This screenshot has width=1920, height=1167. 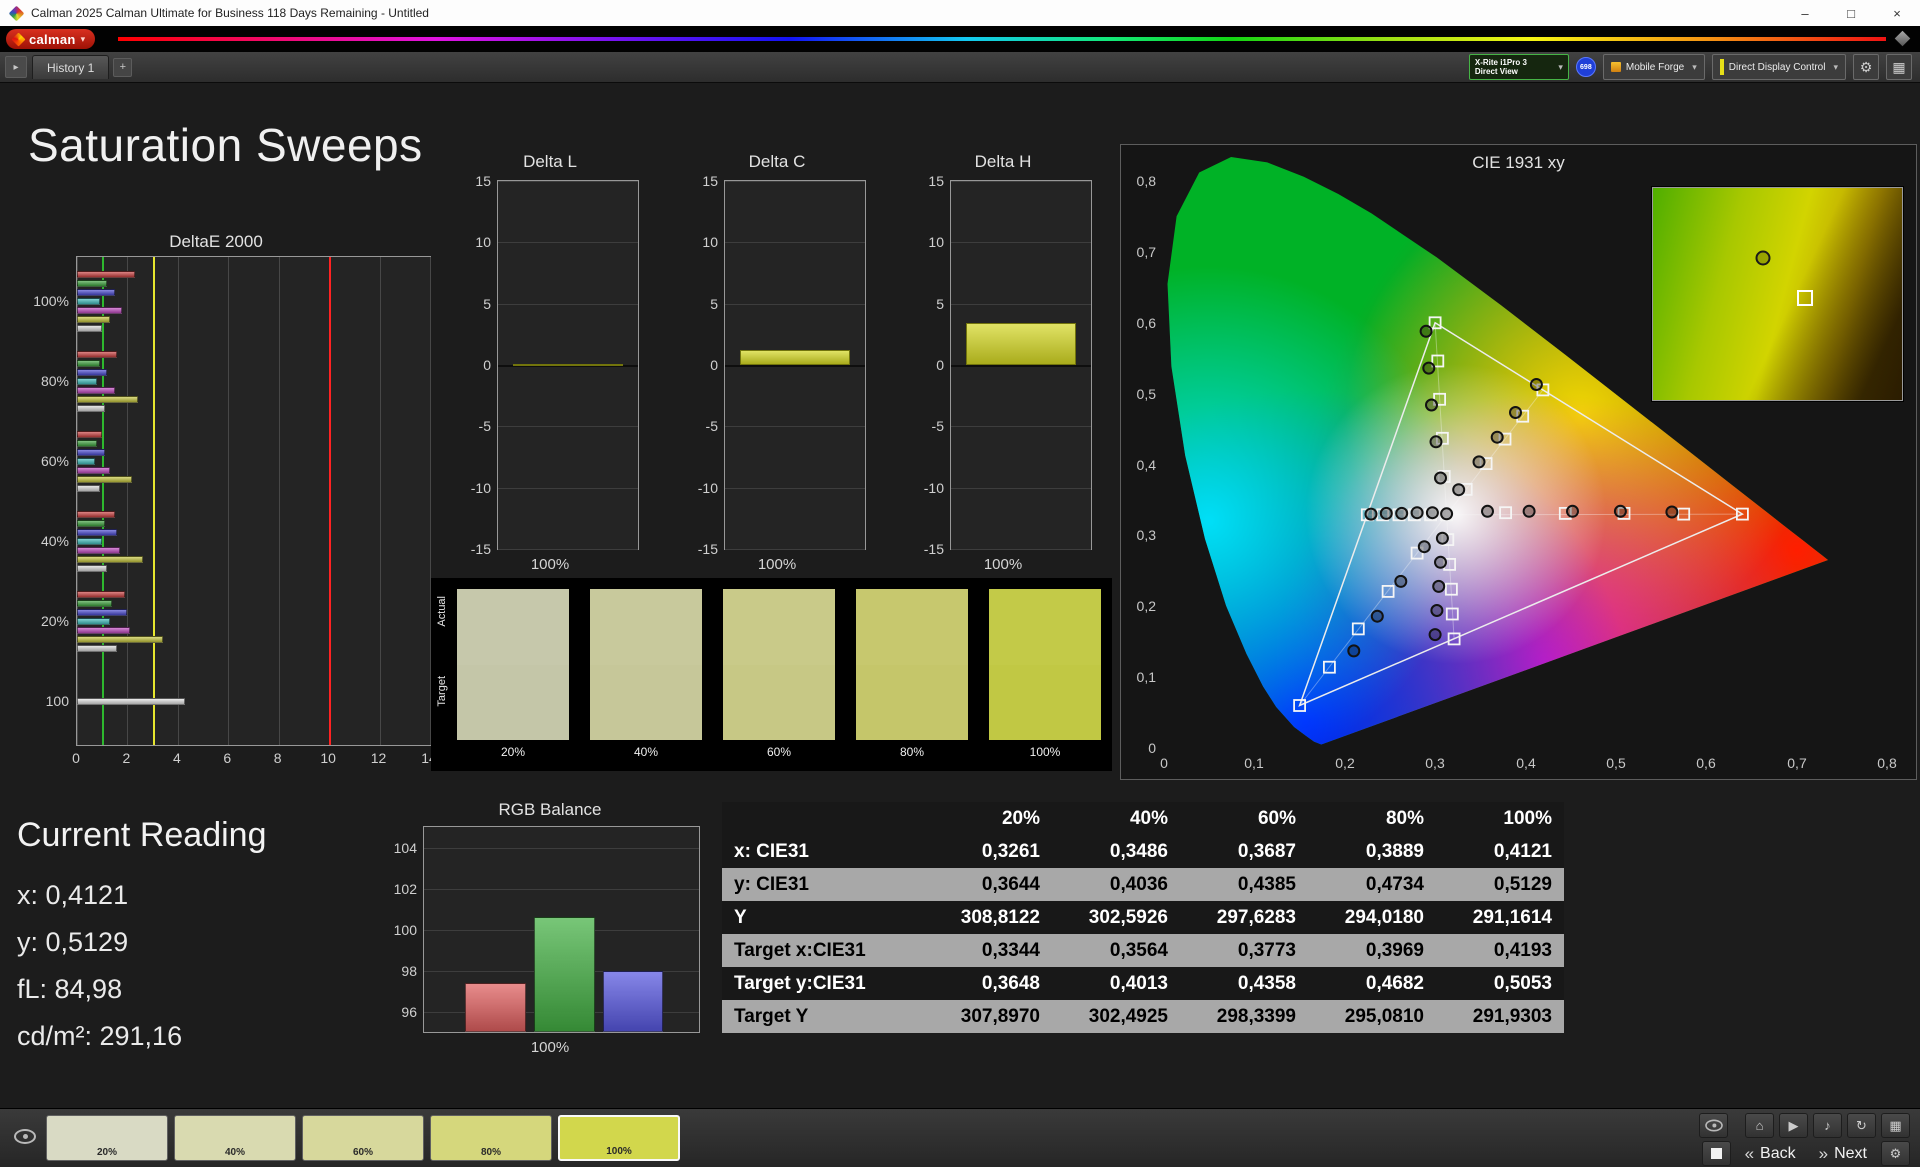 I want to click on table-cell: 294,0180, so click(x=1372, y=917).